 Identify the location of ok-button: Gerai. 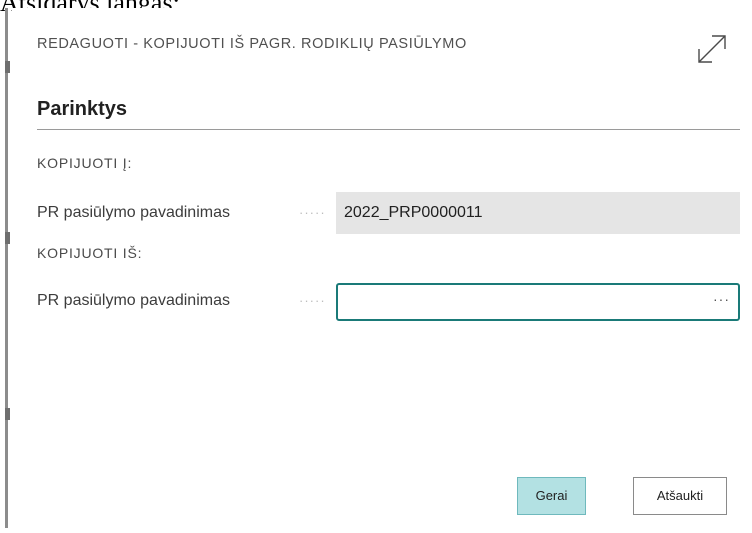
(551, 496).